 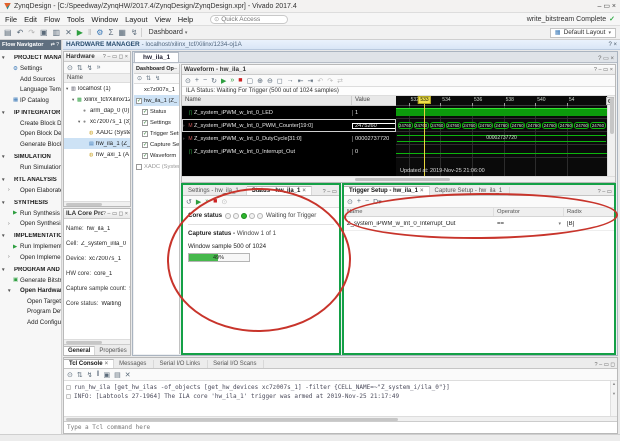 I want to click on dashboard-dropdown: Dashboard ▾, so click(x=168, y=32).